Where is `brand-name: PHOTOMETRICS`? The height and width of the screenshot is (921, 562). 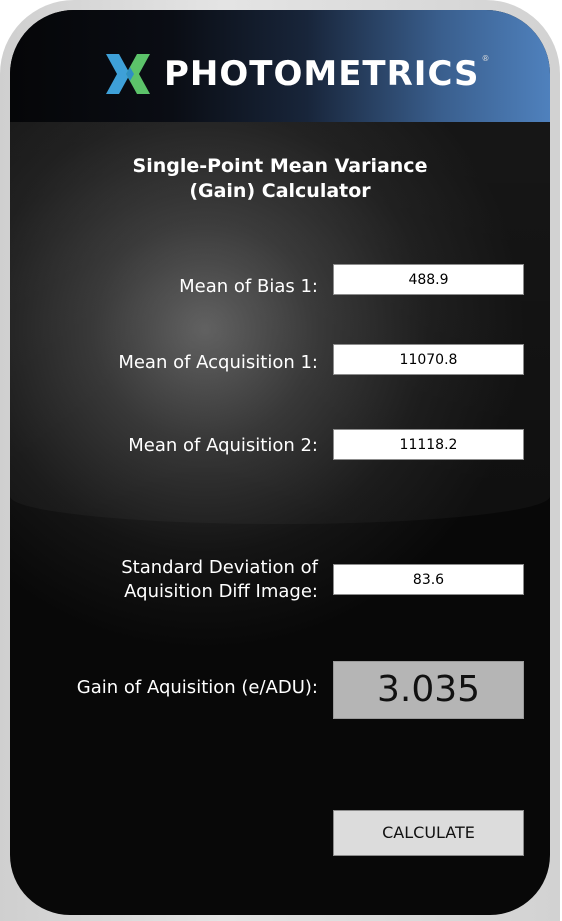
brand-name: PHOTOMETRICS is located at coordinates (322, 74).